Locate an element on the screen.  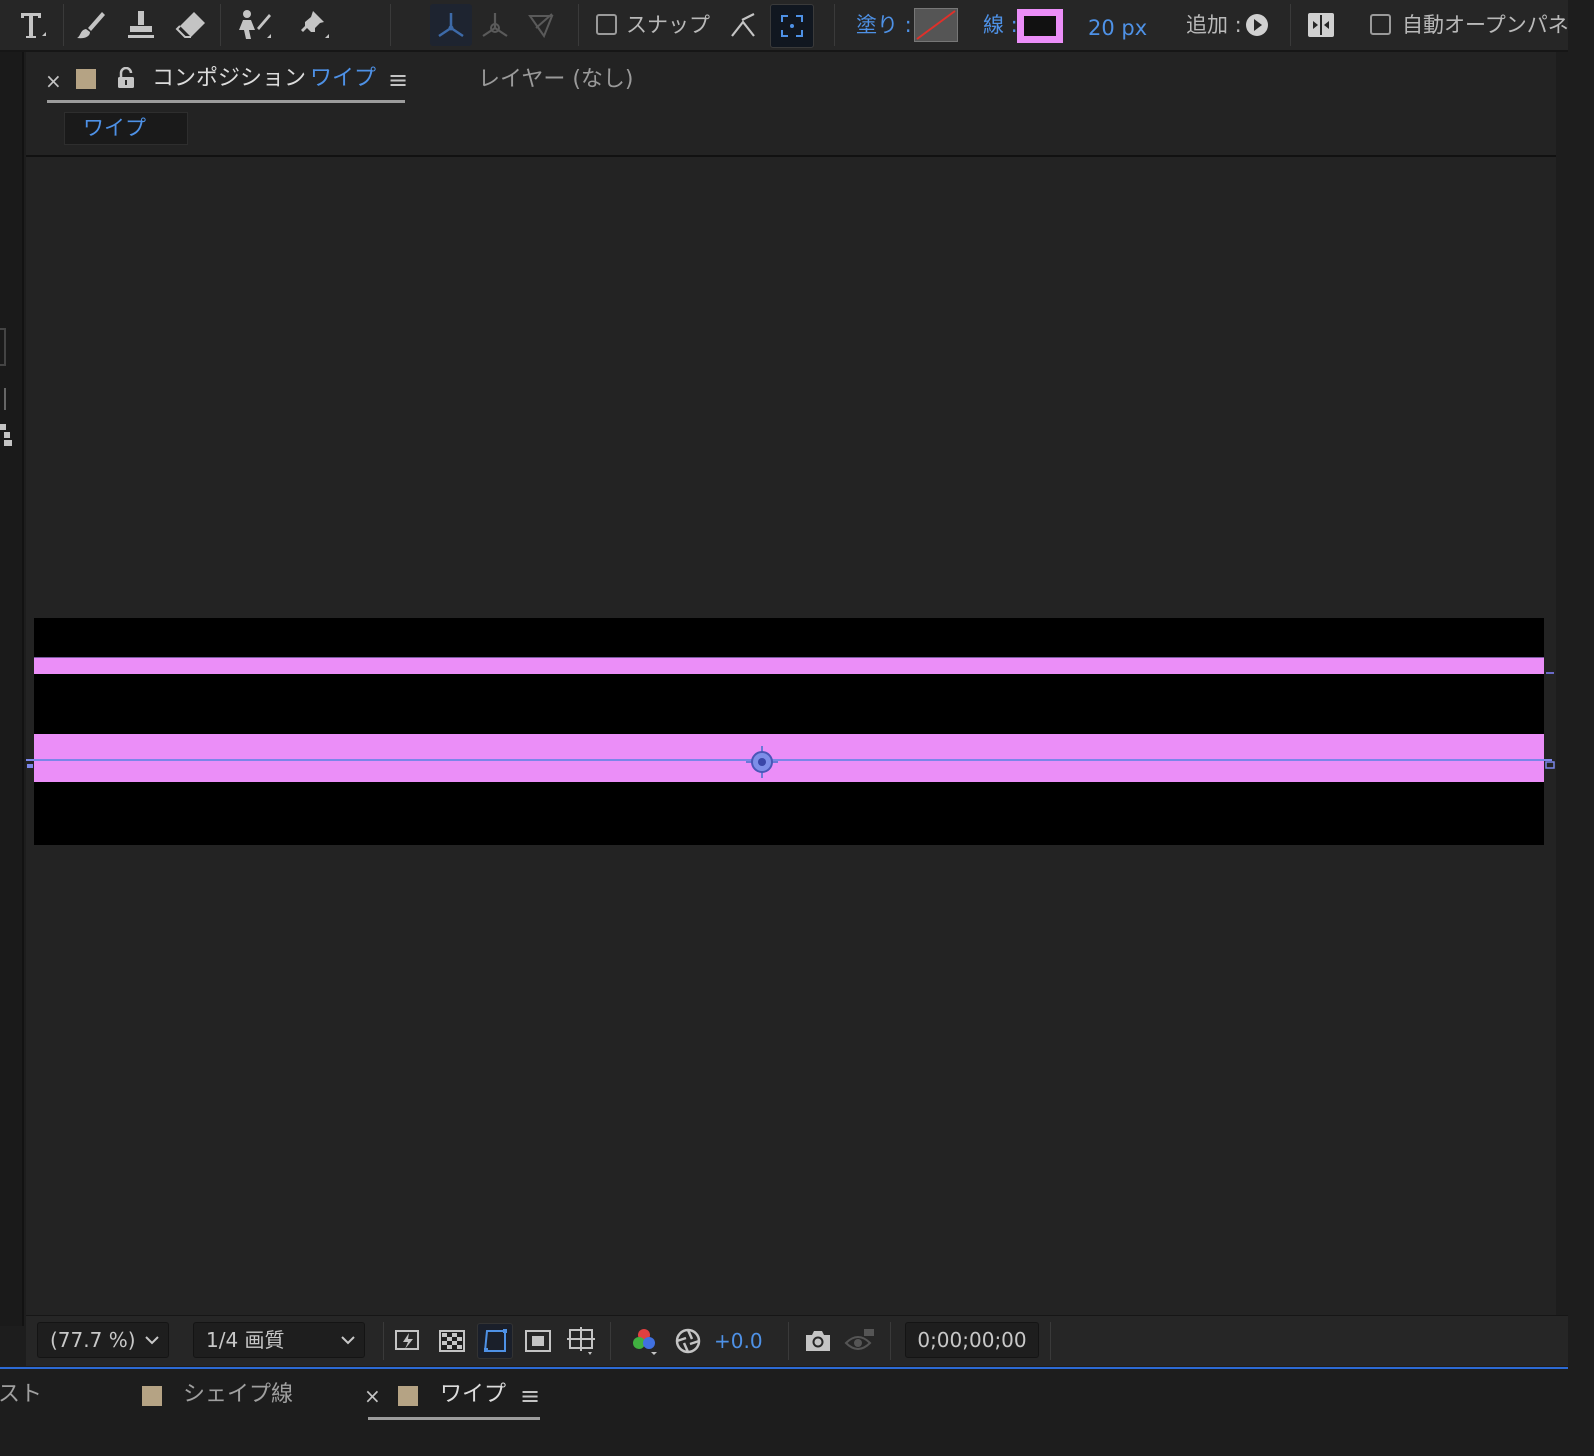
stroke-handle-right is located at coordinates (1550, 667).